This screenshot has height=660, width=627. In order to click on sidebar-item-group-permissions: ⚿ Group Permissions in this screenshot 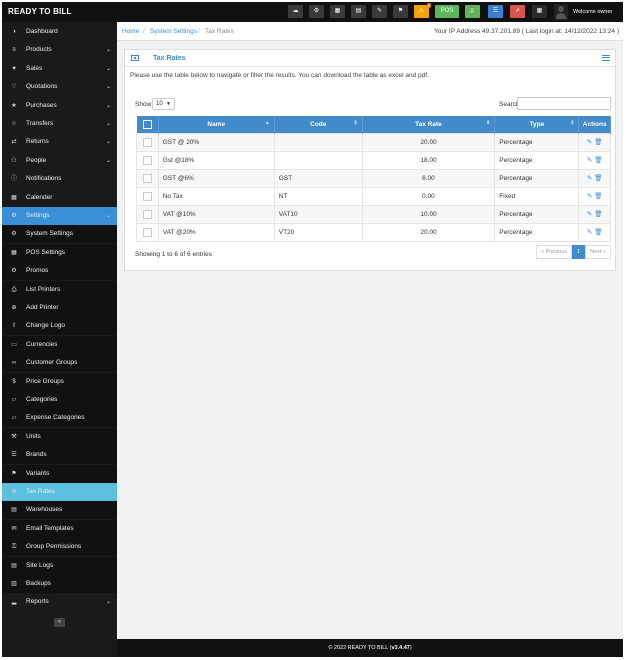, I will do `click(59, 547)`.